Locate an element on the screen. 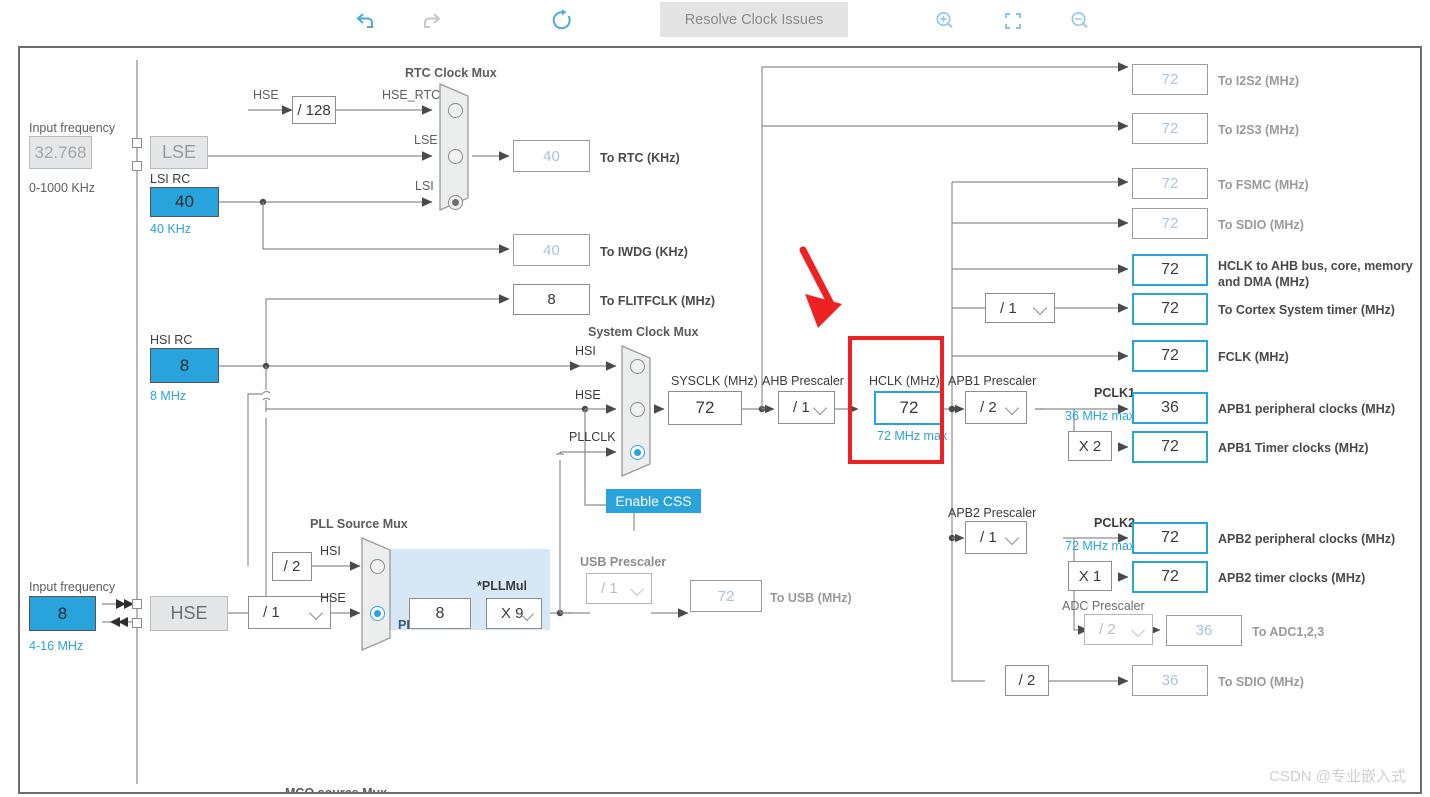 The width and height of the screenshot is (1430, 797). lse-pin-bottom is located at coordinates (137, 166).